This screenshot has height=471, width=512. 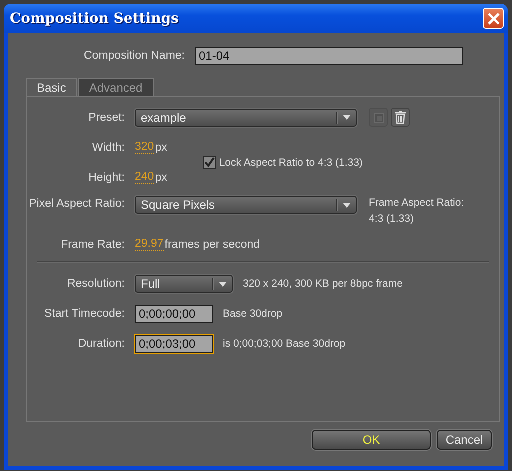 What do you see at coordinates (246, 205) in the screenshot?
I see `pixel-aspect-dropdown: Square Pixels` at bounding box center [246, 205].